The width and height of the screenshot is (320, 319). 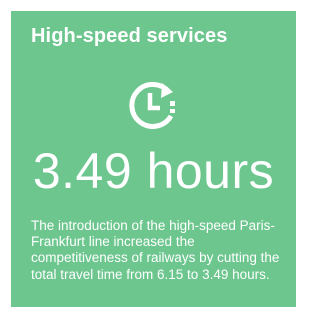 What do you see at coordinates (129, 36) in the screenshot?
I see `card-title: High-speed services` at bounding box center [129, 36].